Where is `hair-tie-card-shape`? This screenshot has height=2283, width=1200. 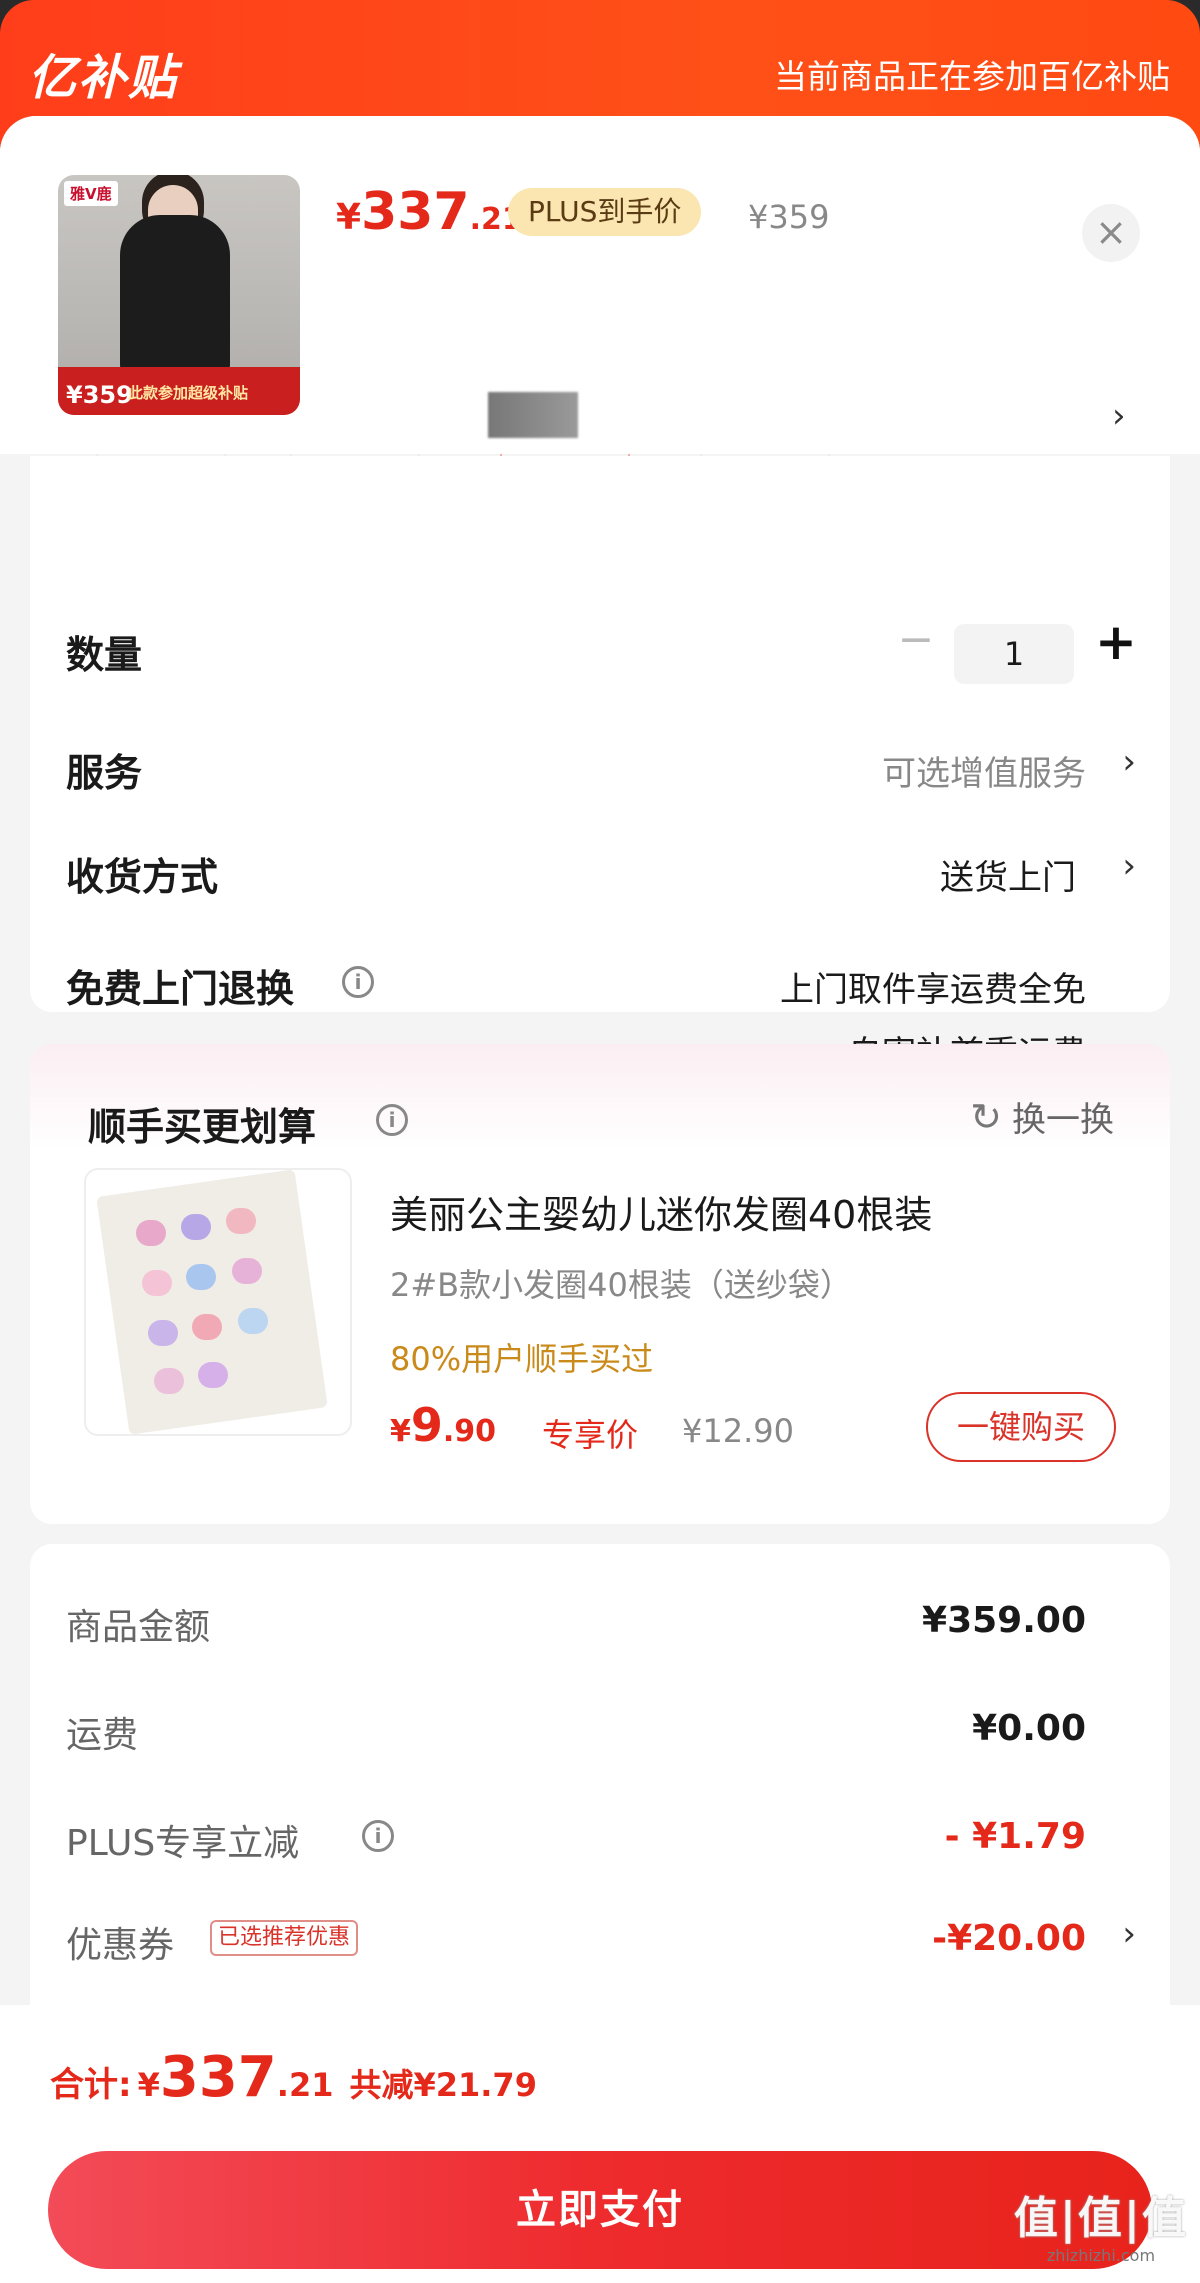
hair-tie-card-shape is located at coordinates (212, 1302).